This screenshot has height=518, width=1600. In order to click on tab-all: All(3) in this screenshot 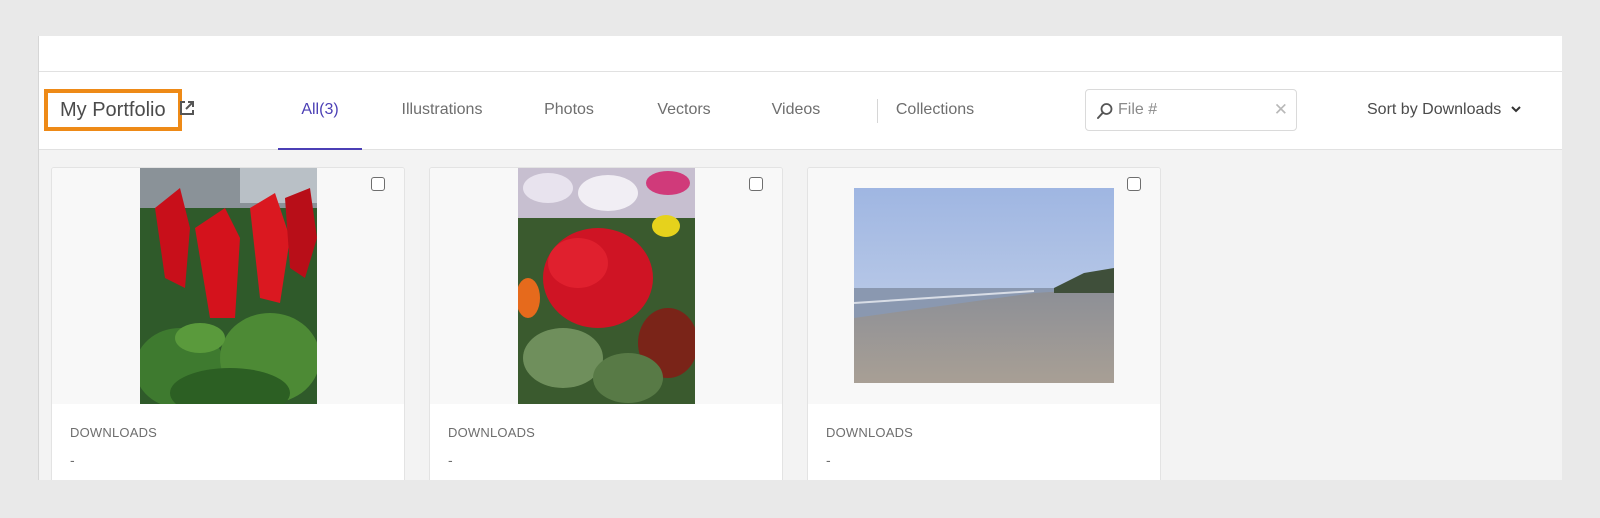, I will do `click(320, 111)`.